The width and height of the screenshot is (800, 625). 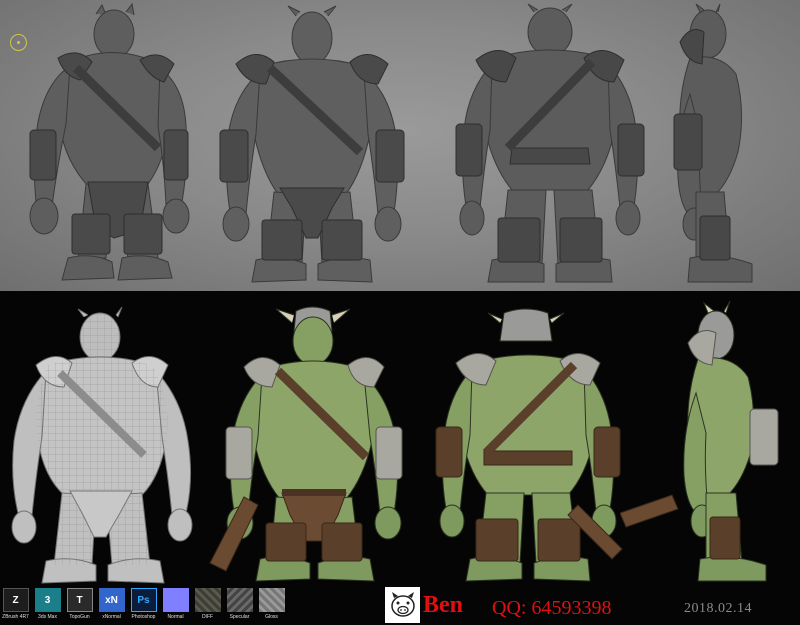 I want to click on contact-qq: QQ: 64593398, so click(x=552, y=608).